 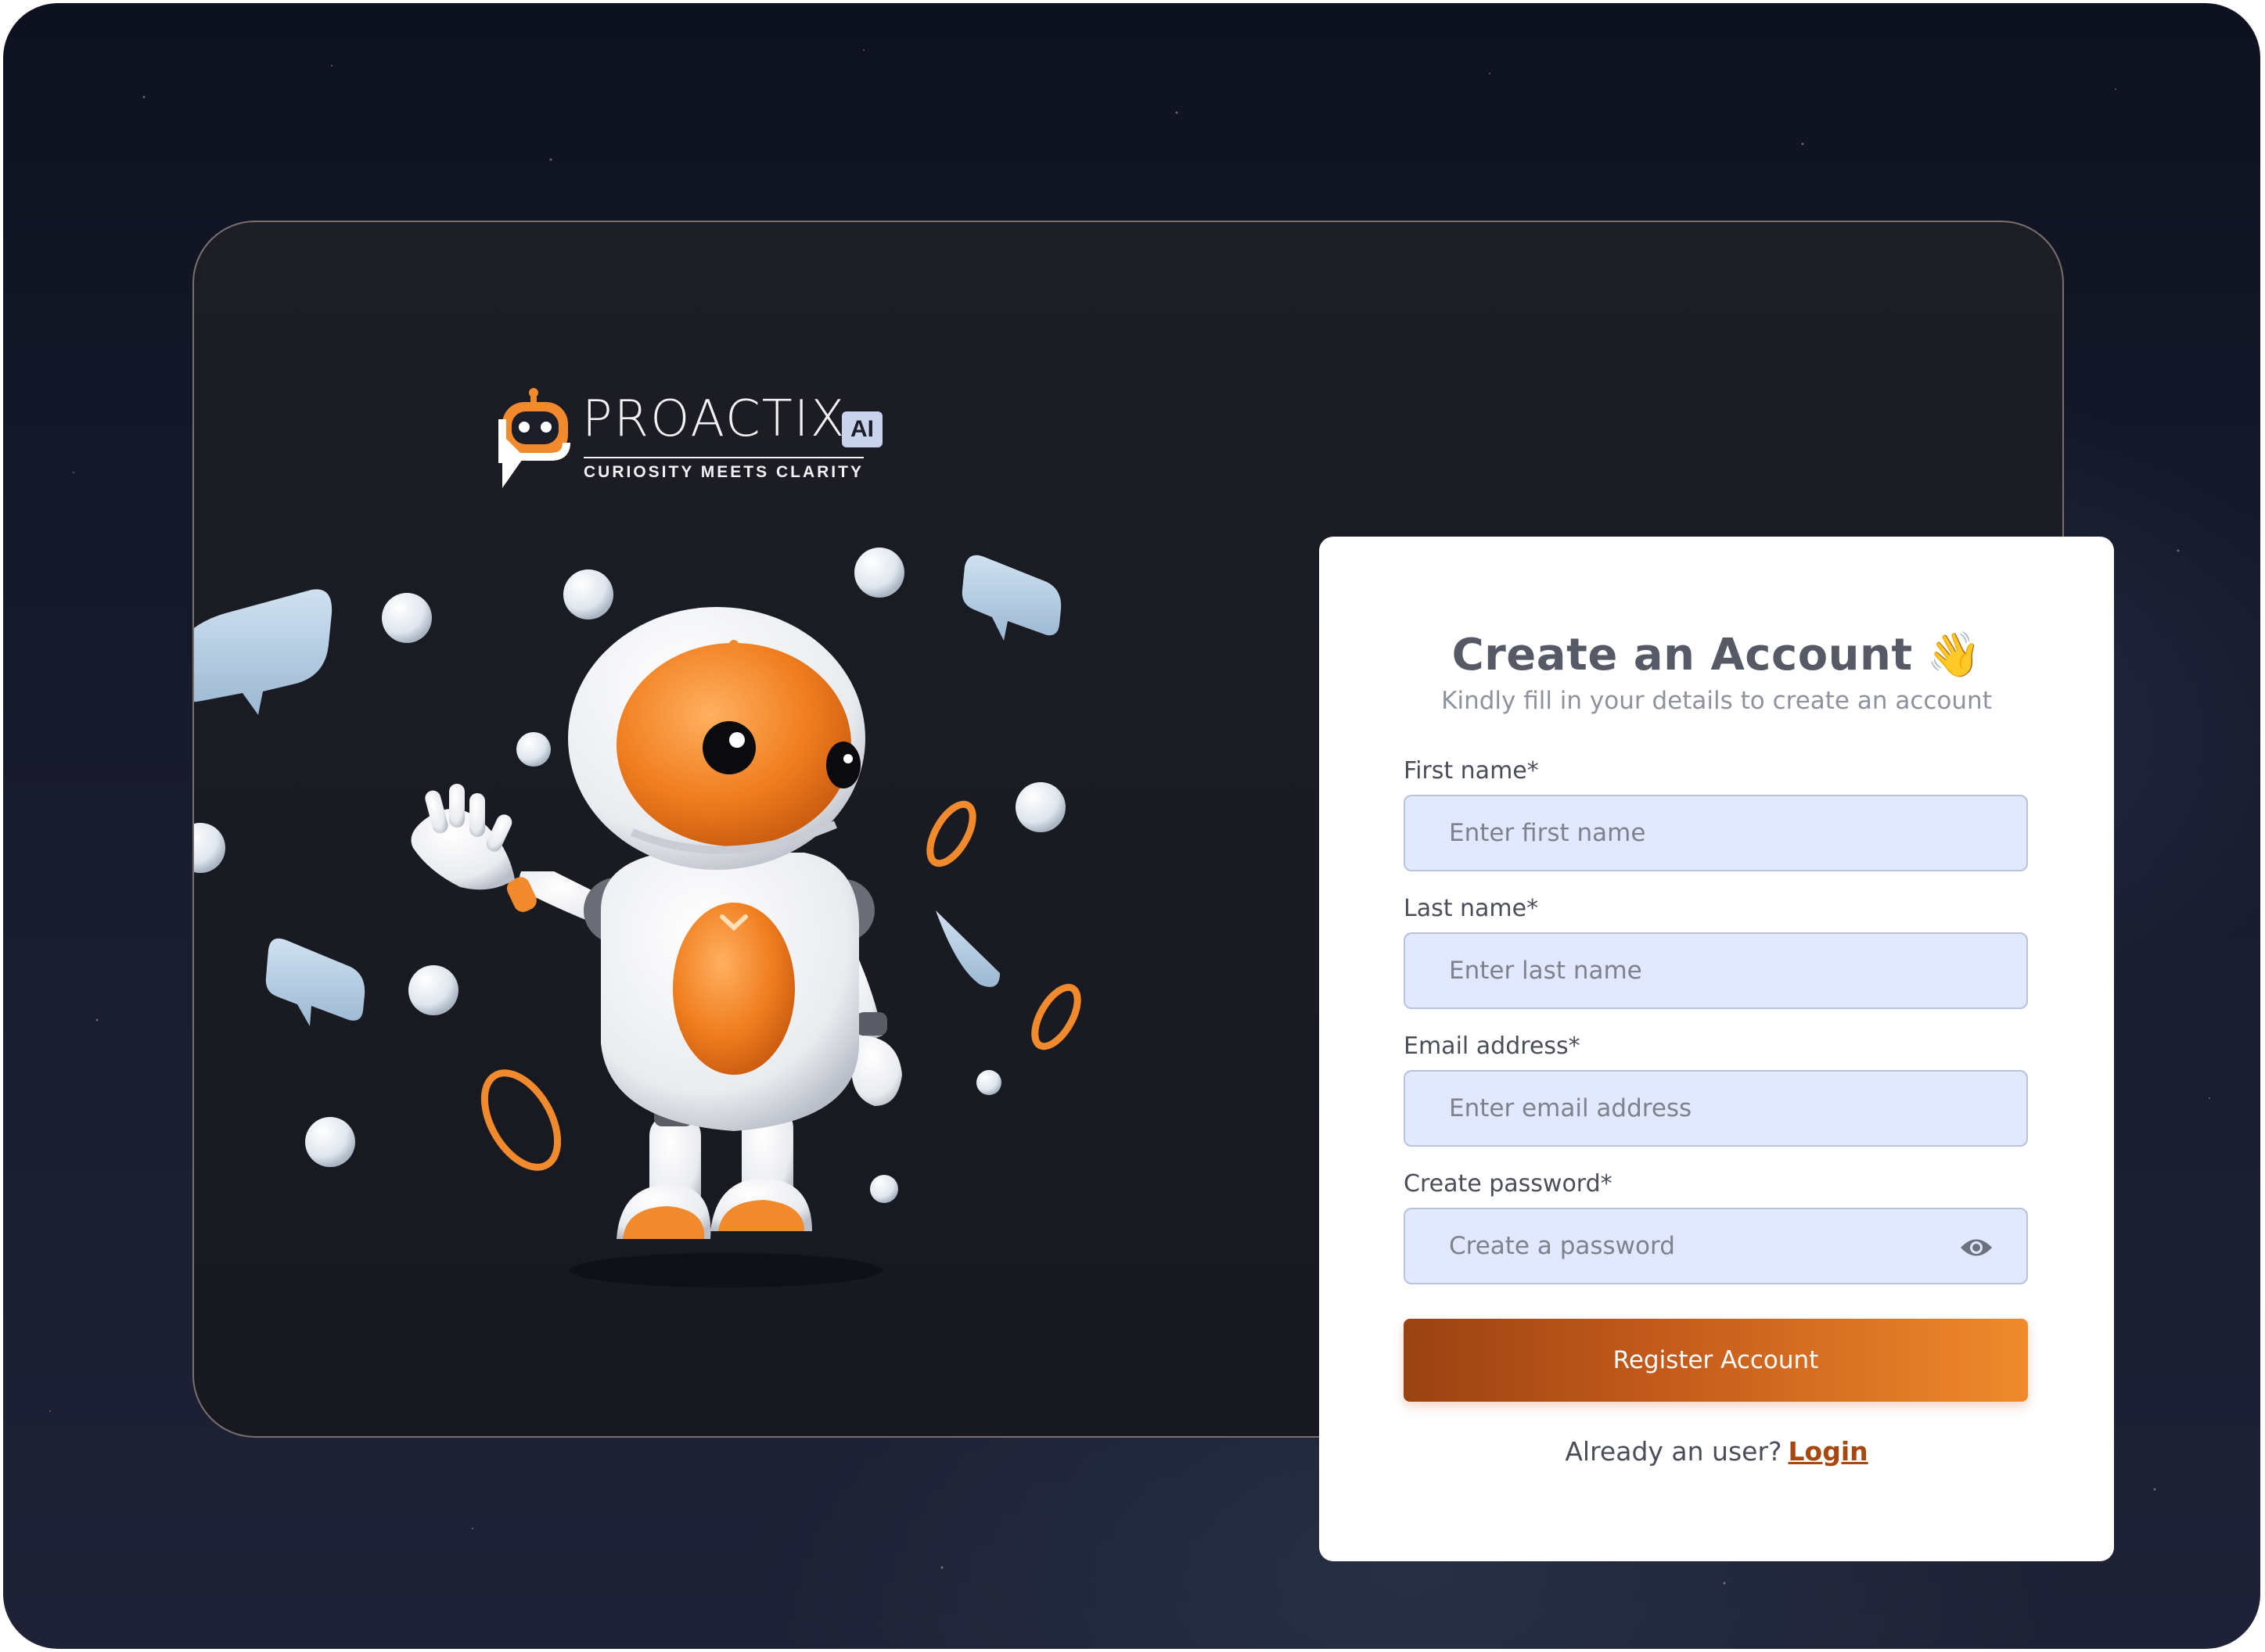 I want to click on first-name-field-box, so click(x=1716, y=833).